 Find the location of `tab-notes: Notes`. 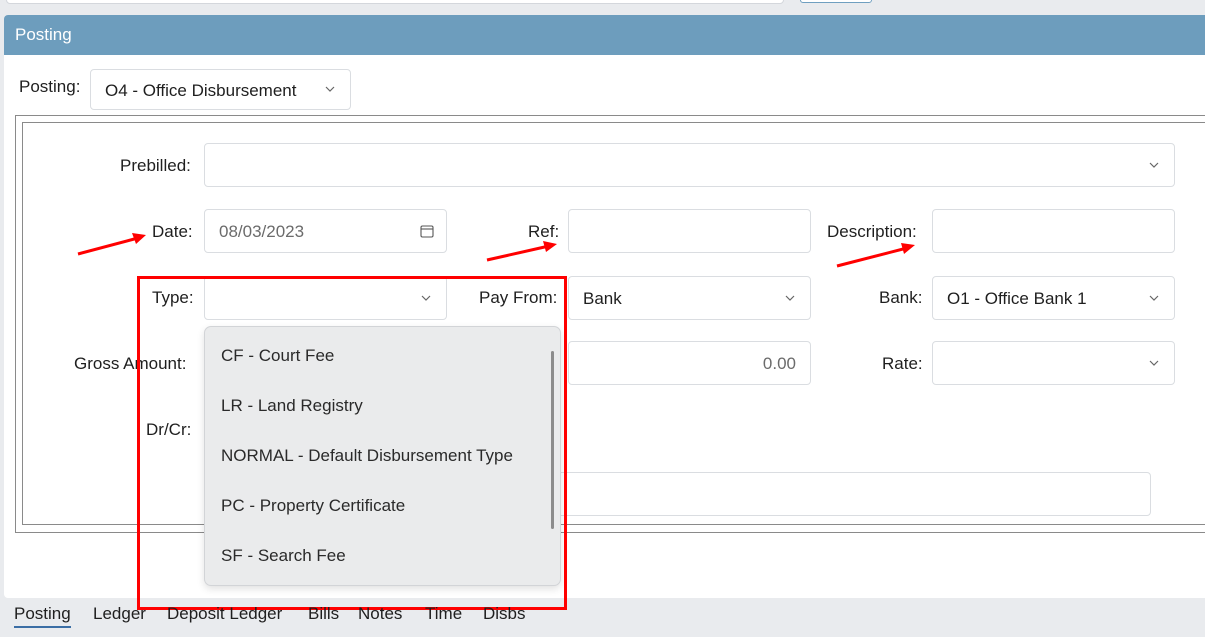

tab-notes: Notes is located at coordinates (380, 614).